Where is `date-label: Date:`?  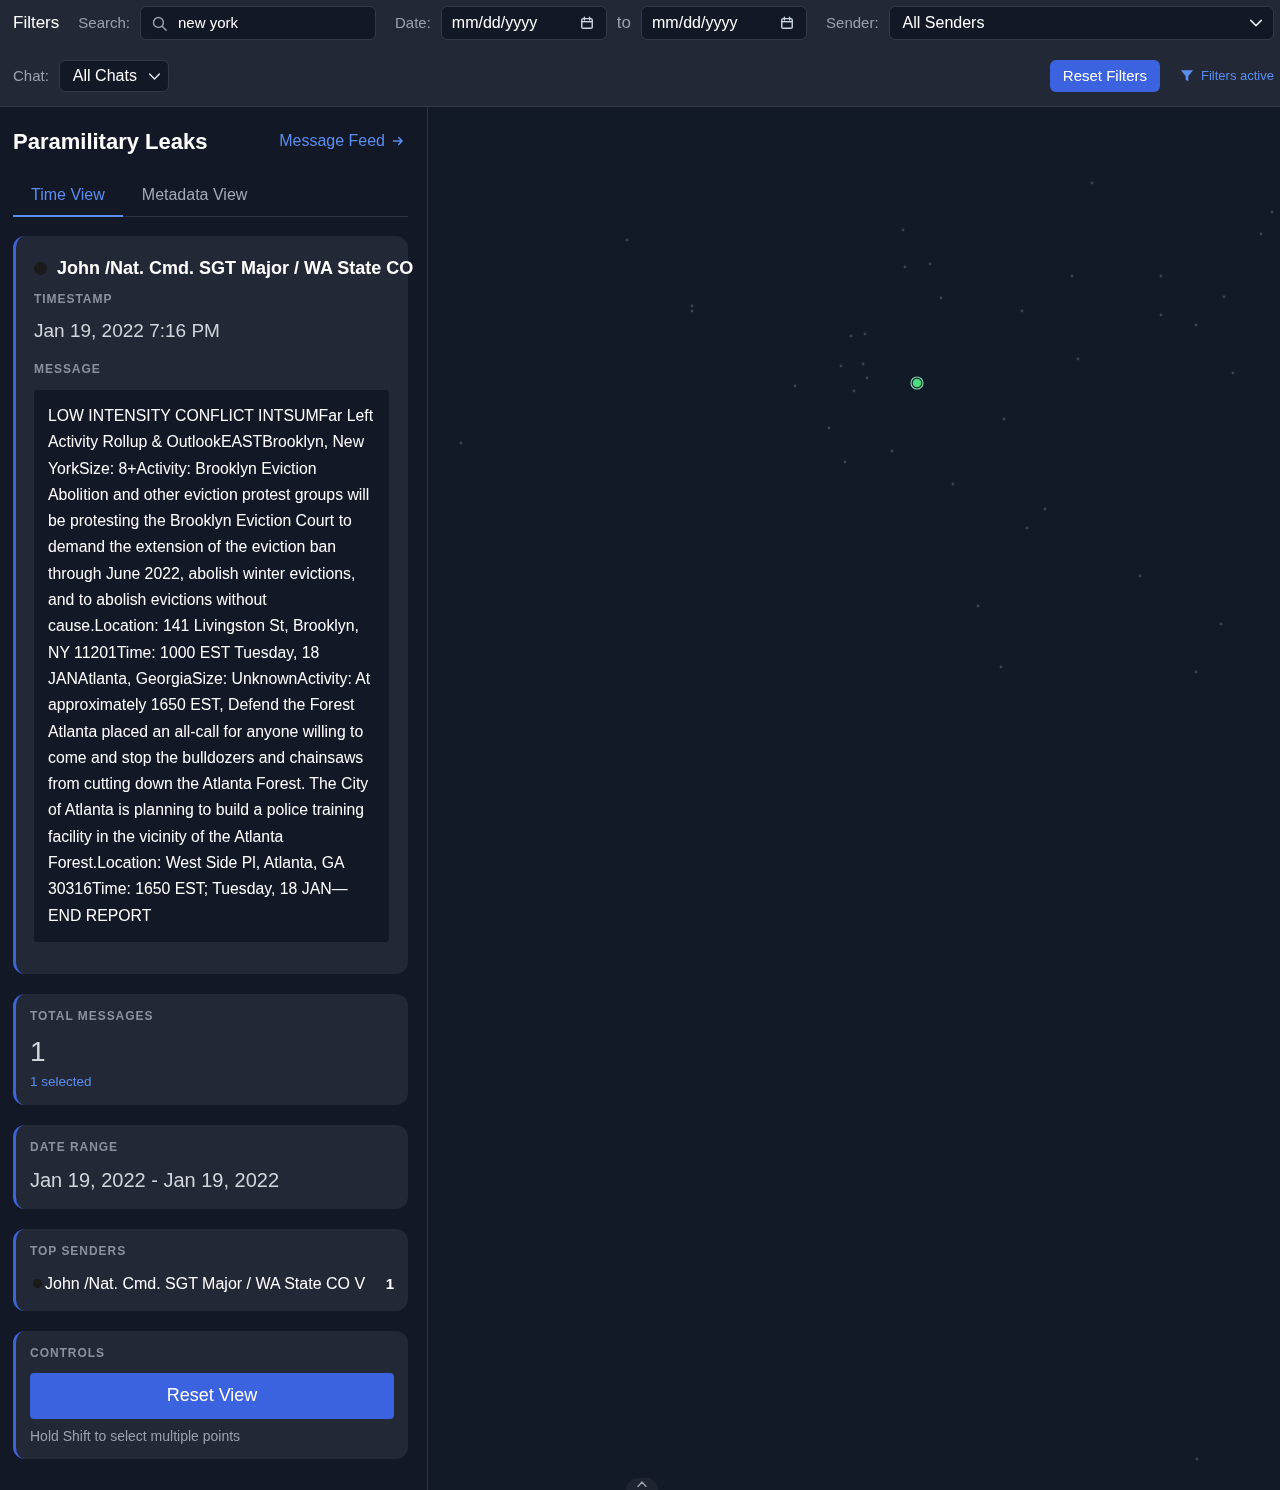
date-label: Date: is located at coordinates (413, 22).